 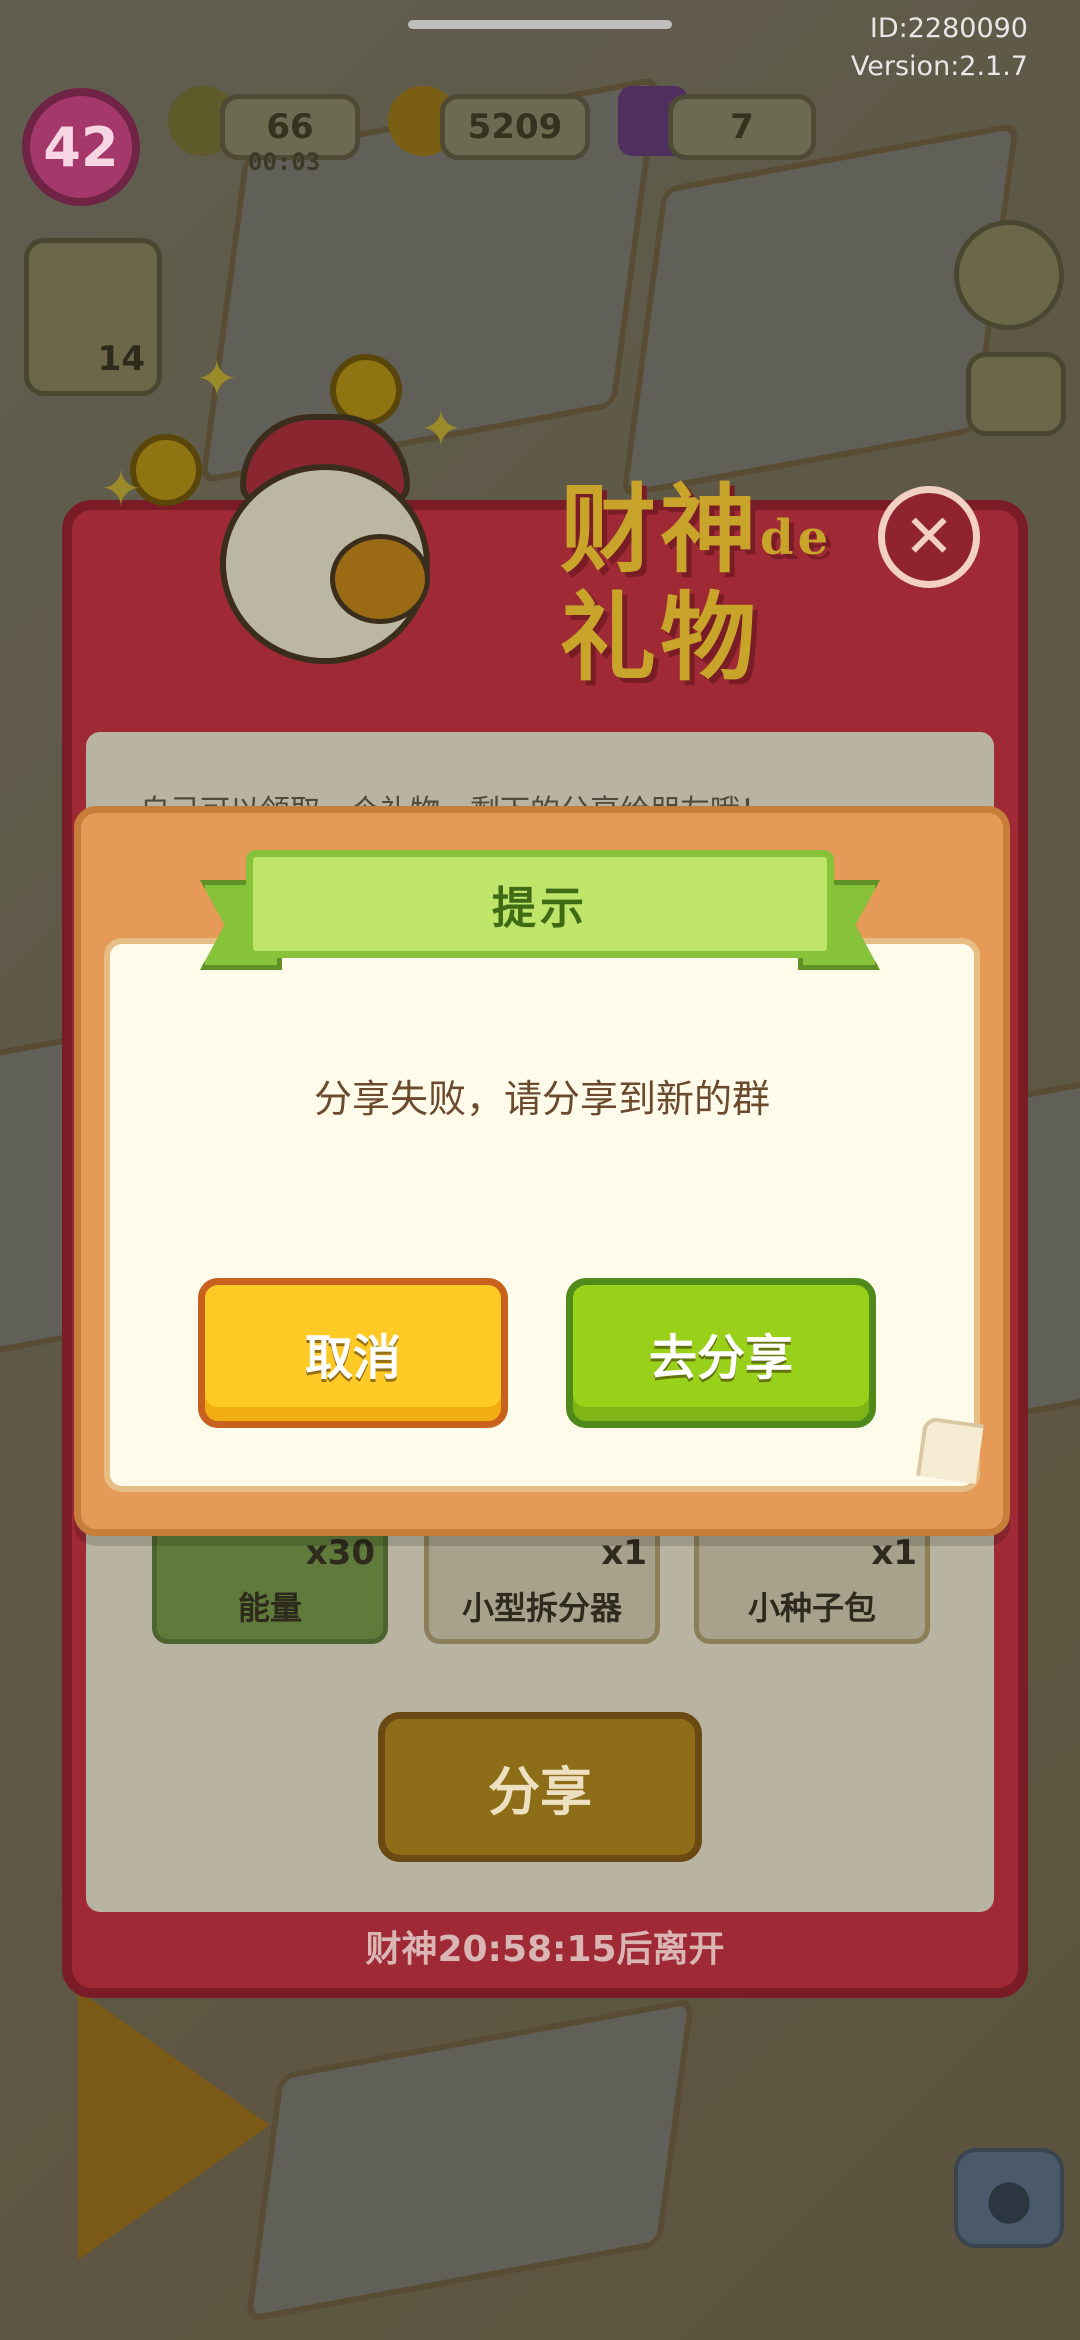 What do you see at coordinates (545, 1949) in the screenshot?
I see `gift-departure-timer: 财神20:58:15后离开` at bounding box center [545, 1949].